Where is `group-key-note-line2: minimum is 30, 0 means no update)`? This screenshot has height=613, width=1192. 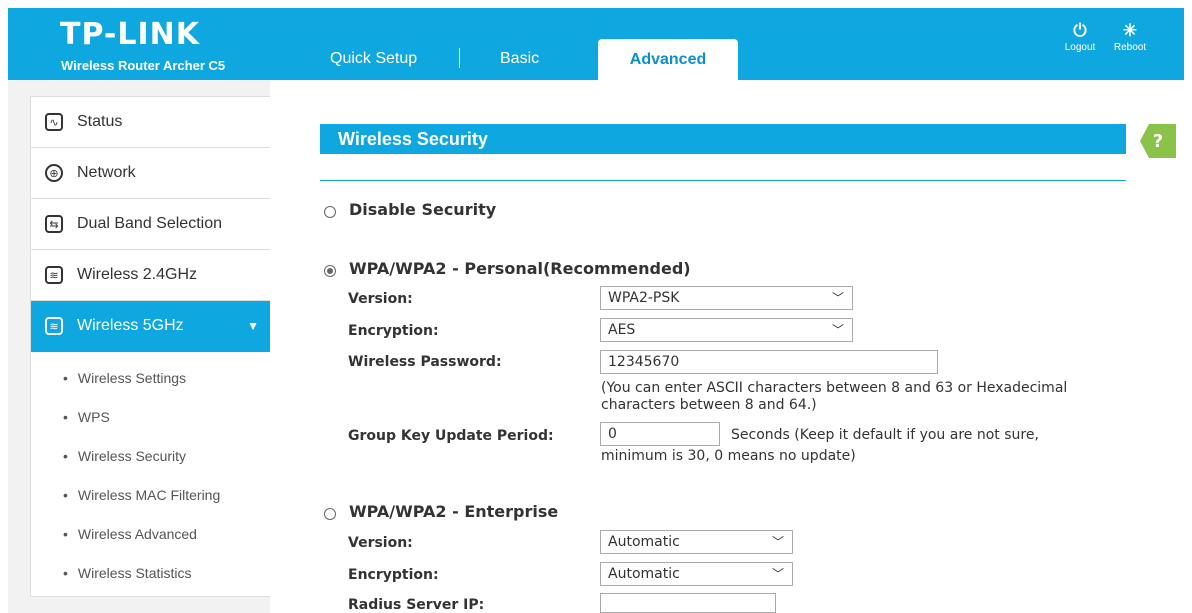 group-key-note-line2: minimum is 30, 0 means no update) is located at coordinates (728, 456).